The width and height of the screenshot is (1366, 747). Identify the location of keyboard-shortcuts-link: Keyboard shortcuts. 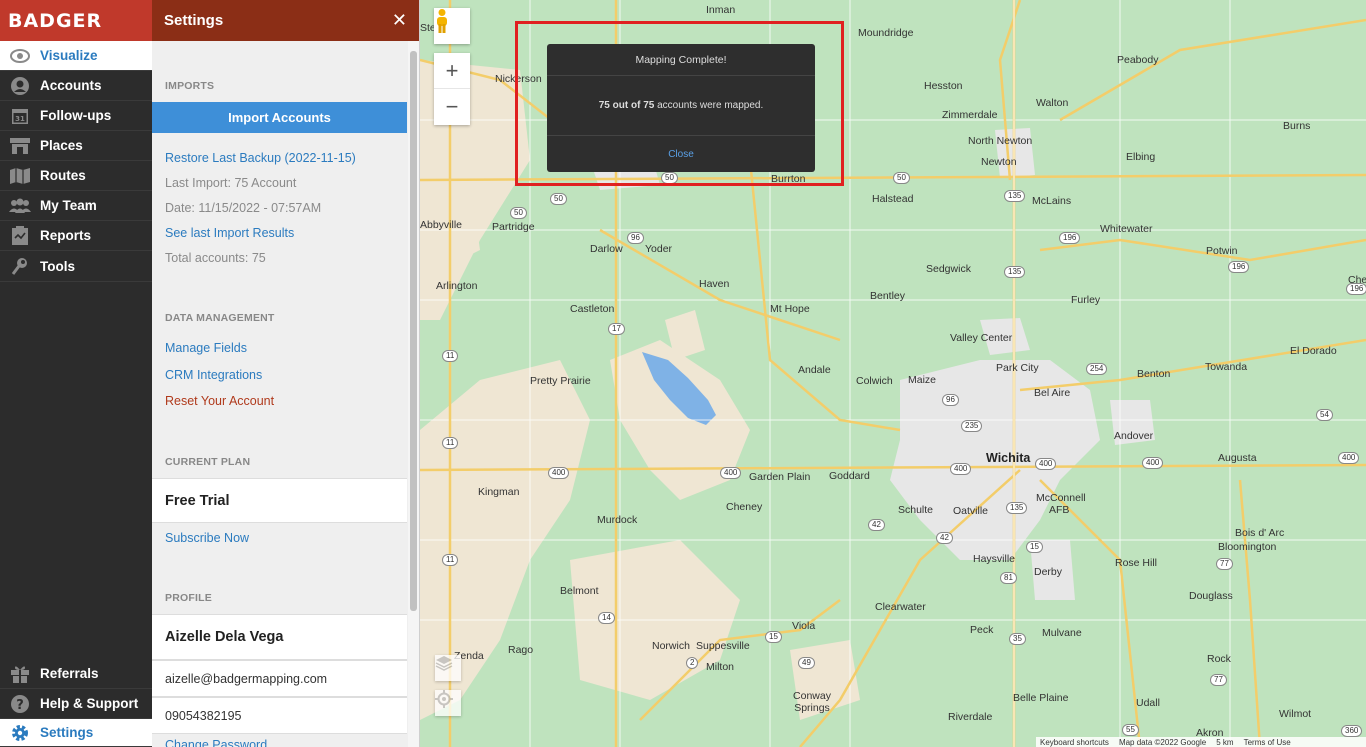
(1074, 742).